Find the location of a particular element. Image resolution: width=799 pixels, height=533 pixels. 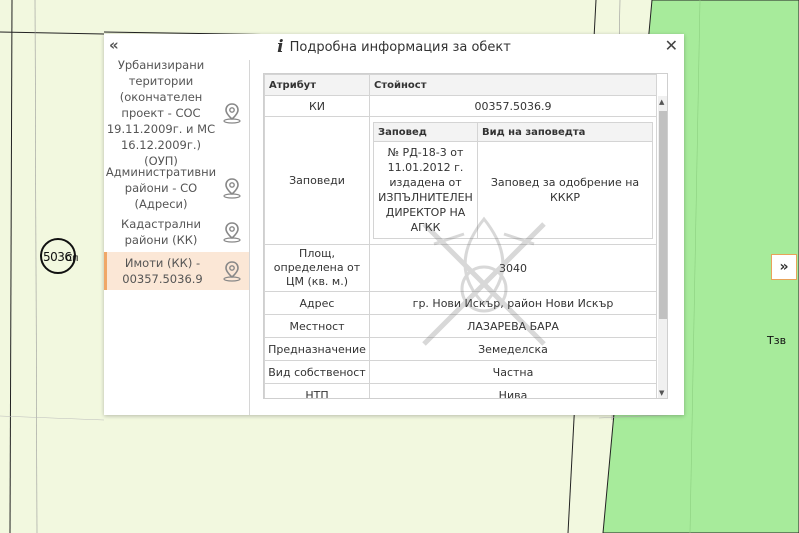

column-header-value: Стойност is located at coordinates (513, 85).